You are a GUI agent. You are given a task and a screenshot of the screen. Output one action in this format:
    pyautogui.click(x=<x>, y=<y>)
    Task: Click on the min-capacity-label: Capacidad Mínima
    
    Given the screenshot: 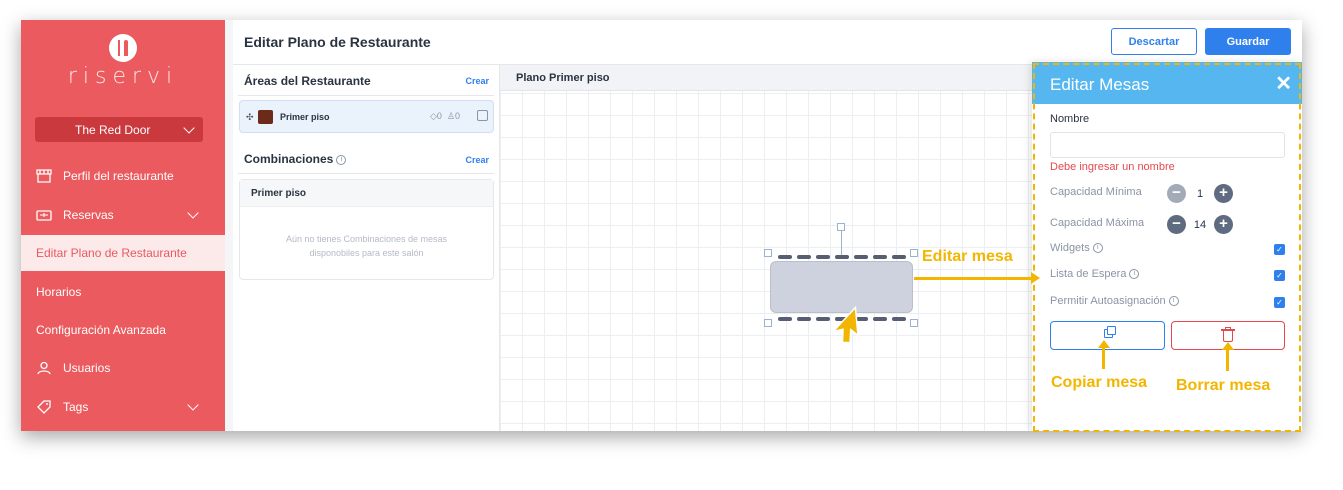 What is the action you would take?
    pyautogui.click(x=1096, y=192)
    